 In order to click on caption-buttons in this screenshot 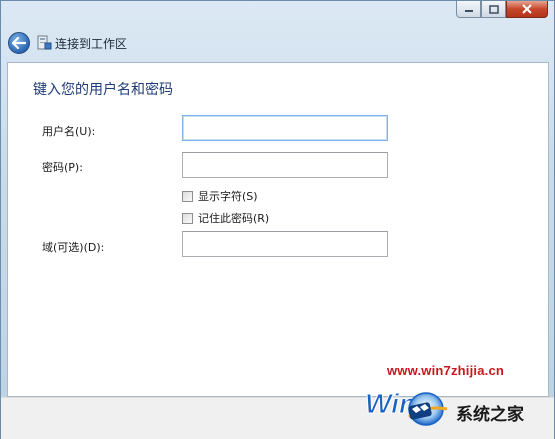, I will do `click(502, 9)`.